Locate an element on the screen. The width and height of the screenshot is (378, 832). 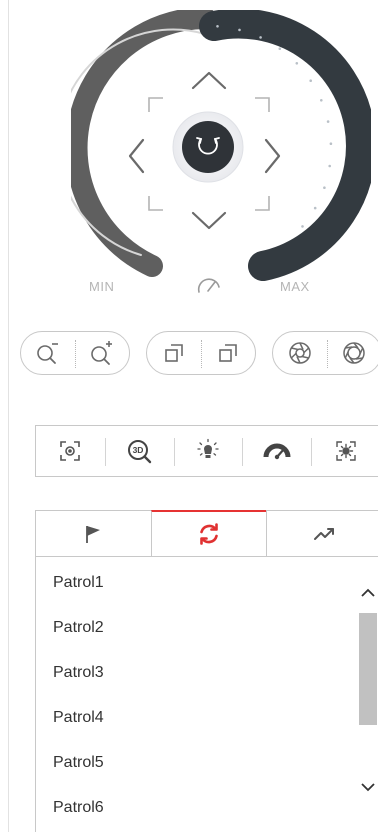
pan-right-button is located at coordinates (272, 156).